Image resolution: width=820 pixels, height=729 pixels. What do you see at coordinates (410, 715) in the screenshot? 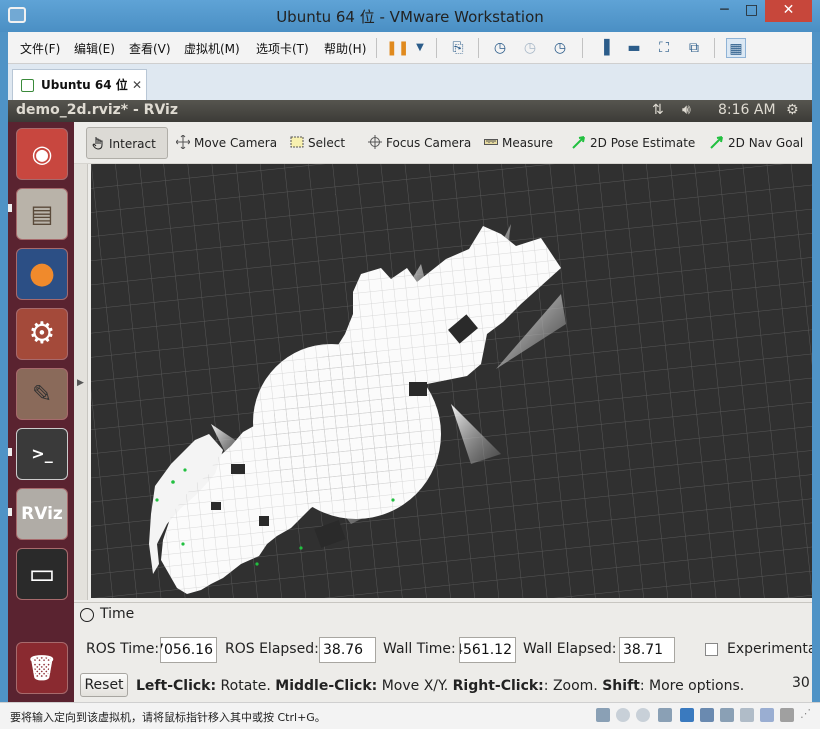
I see `vmware-status-bar: 要将输入定向到该虚拟机，请将鼠标指针移入其中或按 Ctrl+G。 ⋰` at bounding box center [410, 715].